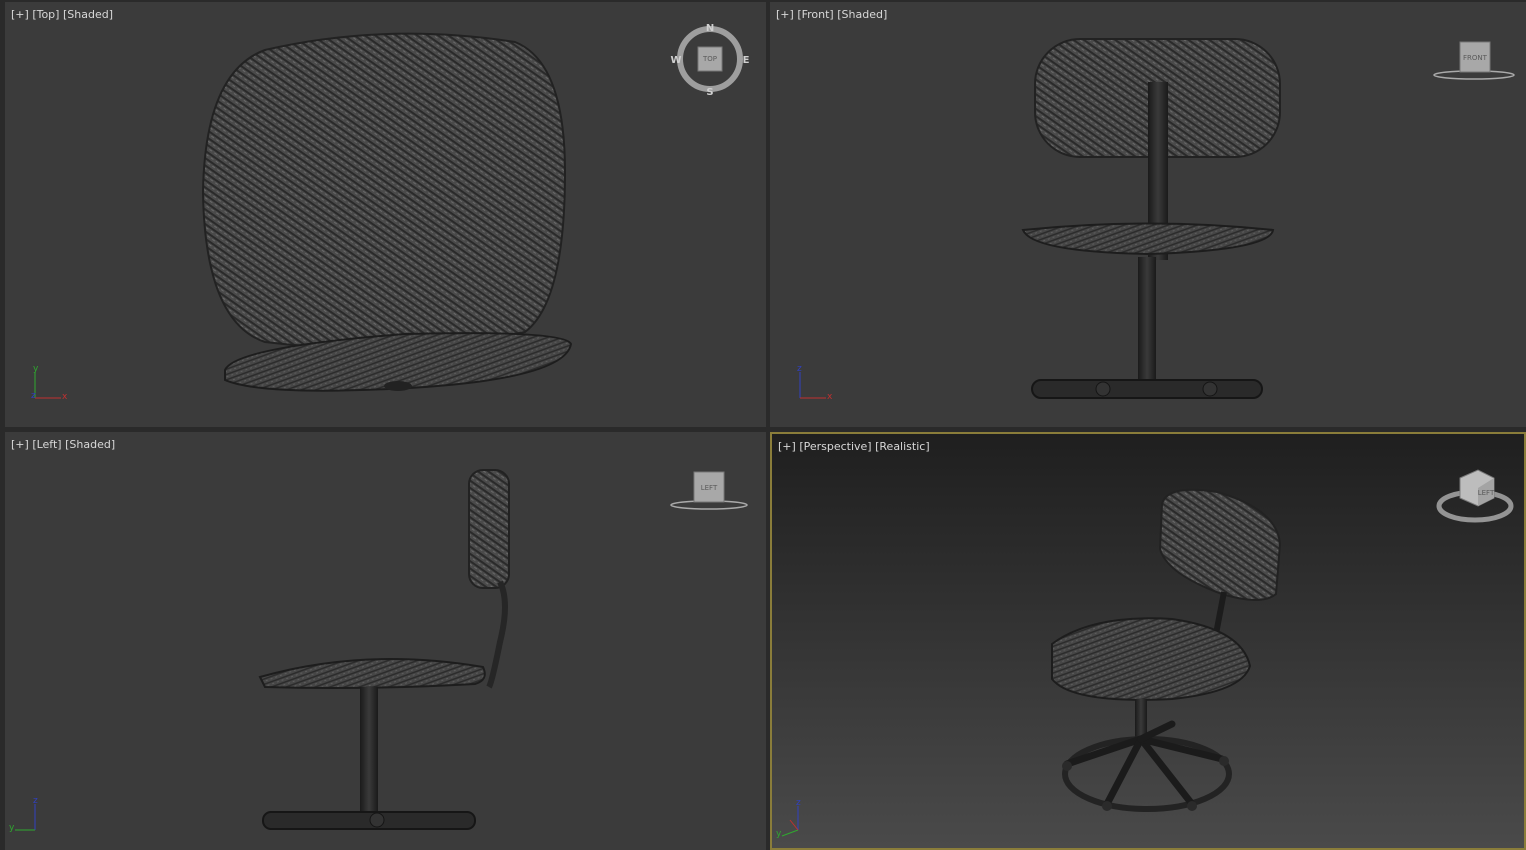 The image size is (1526, 850). I want to click on compass-east: E, so click(746, 60).